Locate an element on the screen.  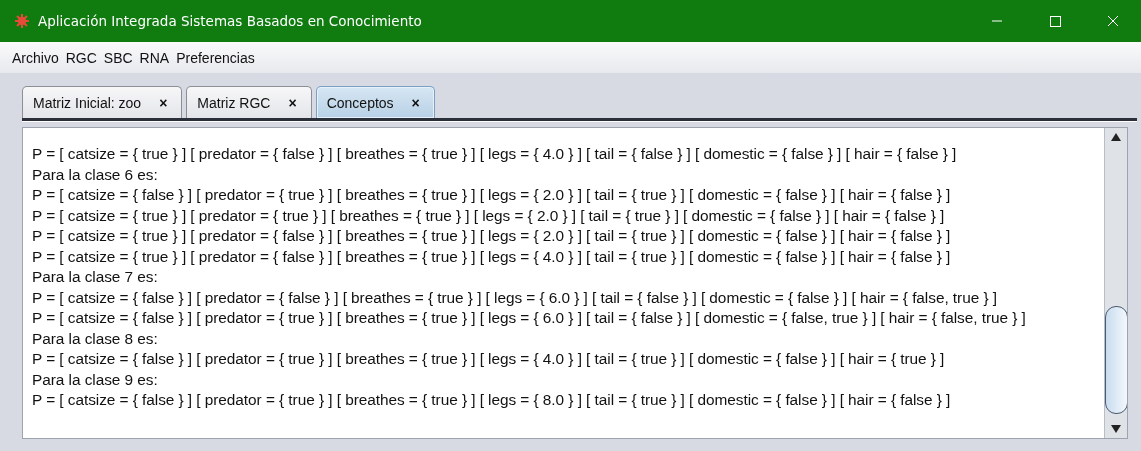
tab: Matriz Inicial: zoo × is located at coordinates (102, 102).